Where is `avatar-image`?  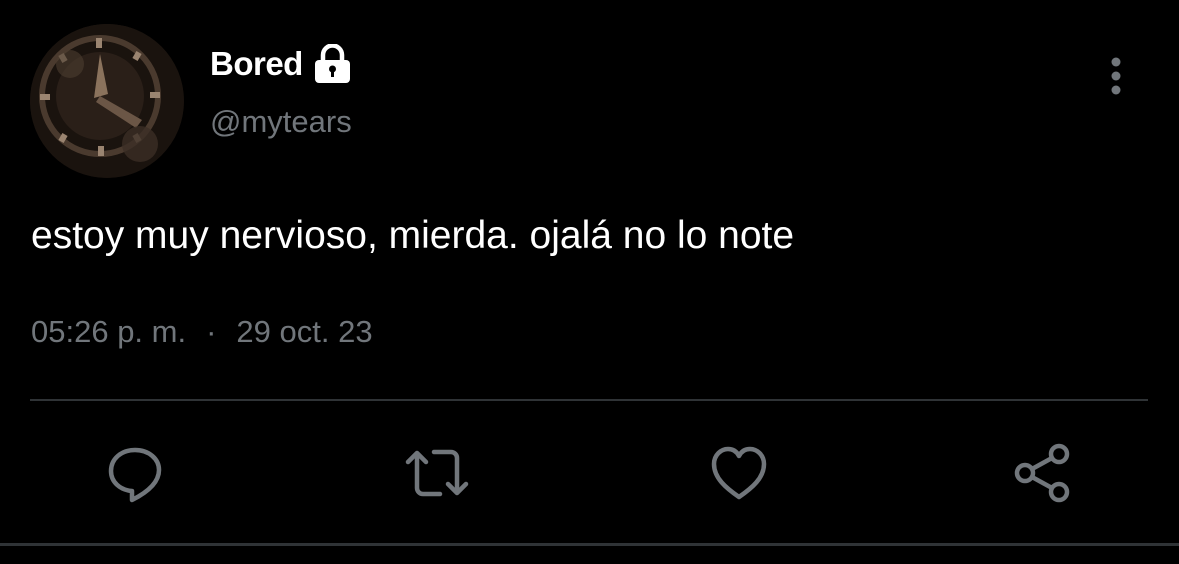 avatar-image is located at coordinates (107, 101).